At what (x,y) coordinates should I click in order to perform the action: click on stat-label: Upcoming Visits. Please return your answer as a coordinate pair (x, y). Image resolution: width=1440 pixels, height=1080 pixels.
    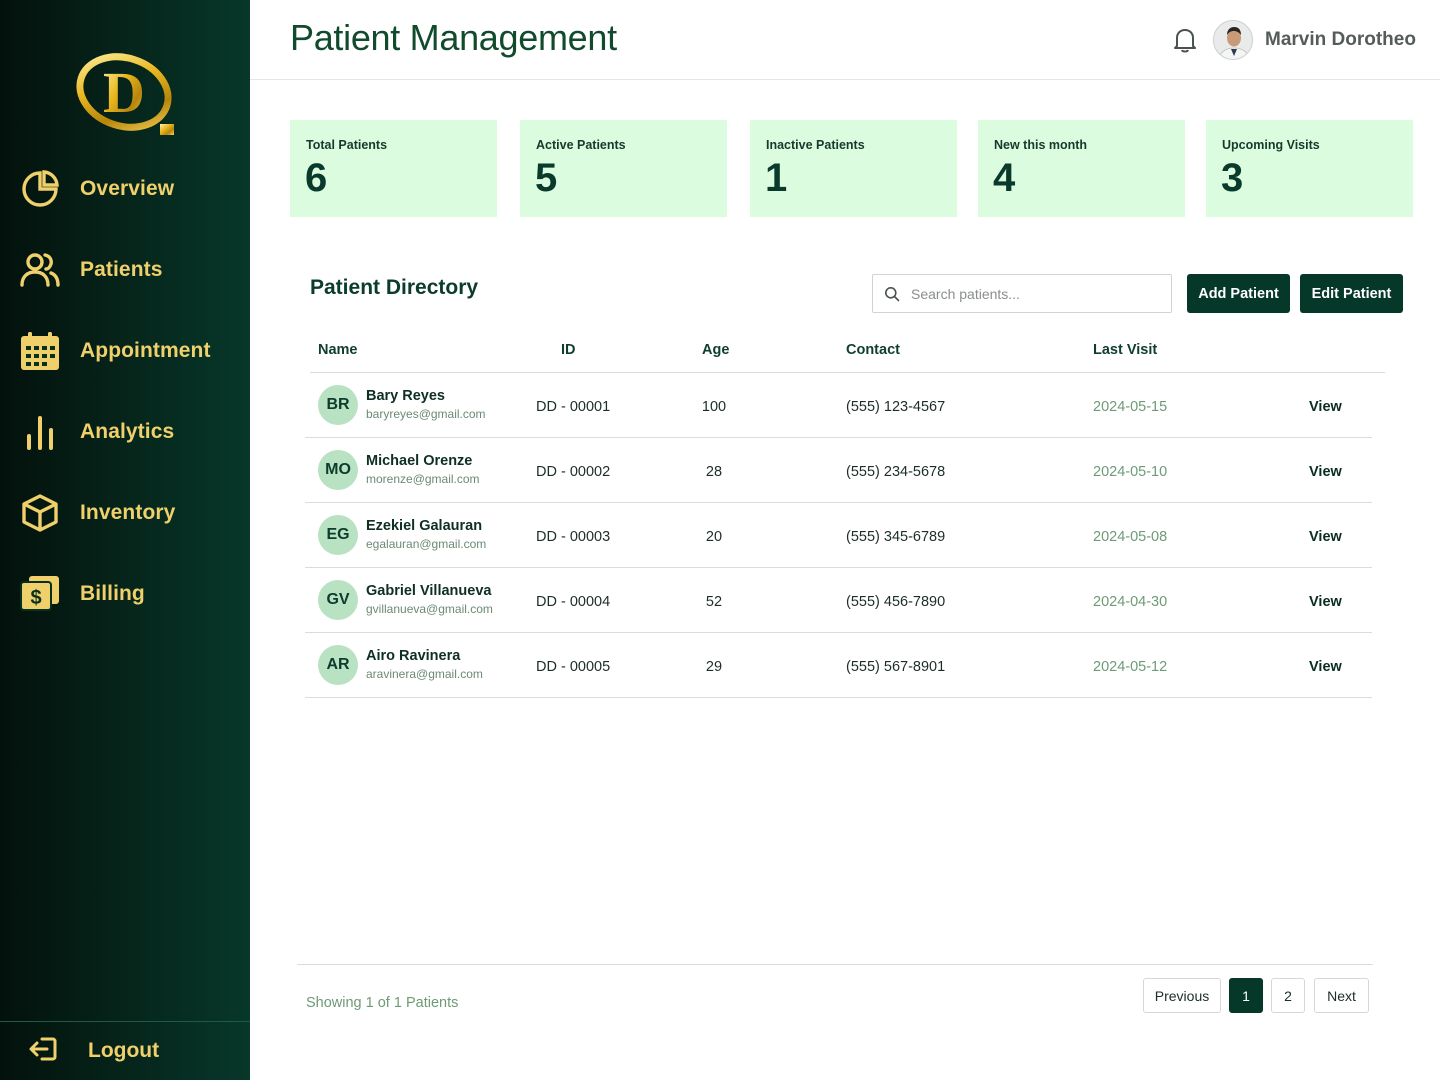
    Looking at the image, I should click on (1271, 145).